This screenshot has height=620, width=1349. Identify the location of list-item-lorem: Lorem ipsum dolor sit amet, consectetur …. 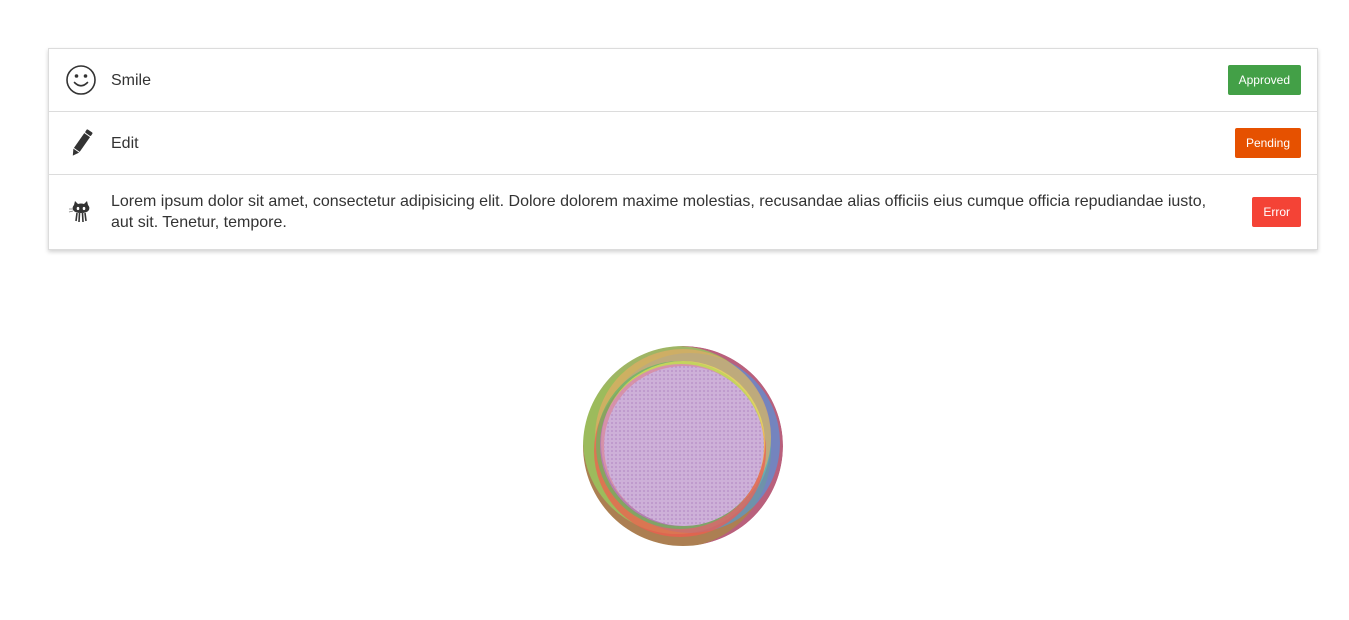
(683, 212).